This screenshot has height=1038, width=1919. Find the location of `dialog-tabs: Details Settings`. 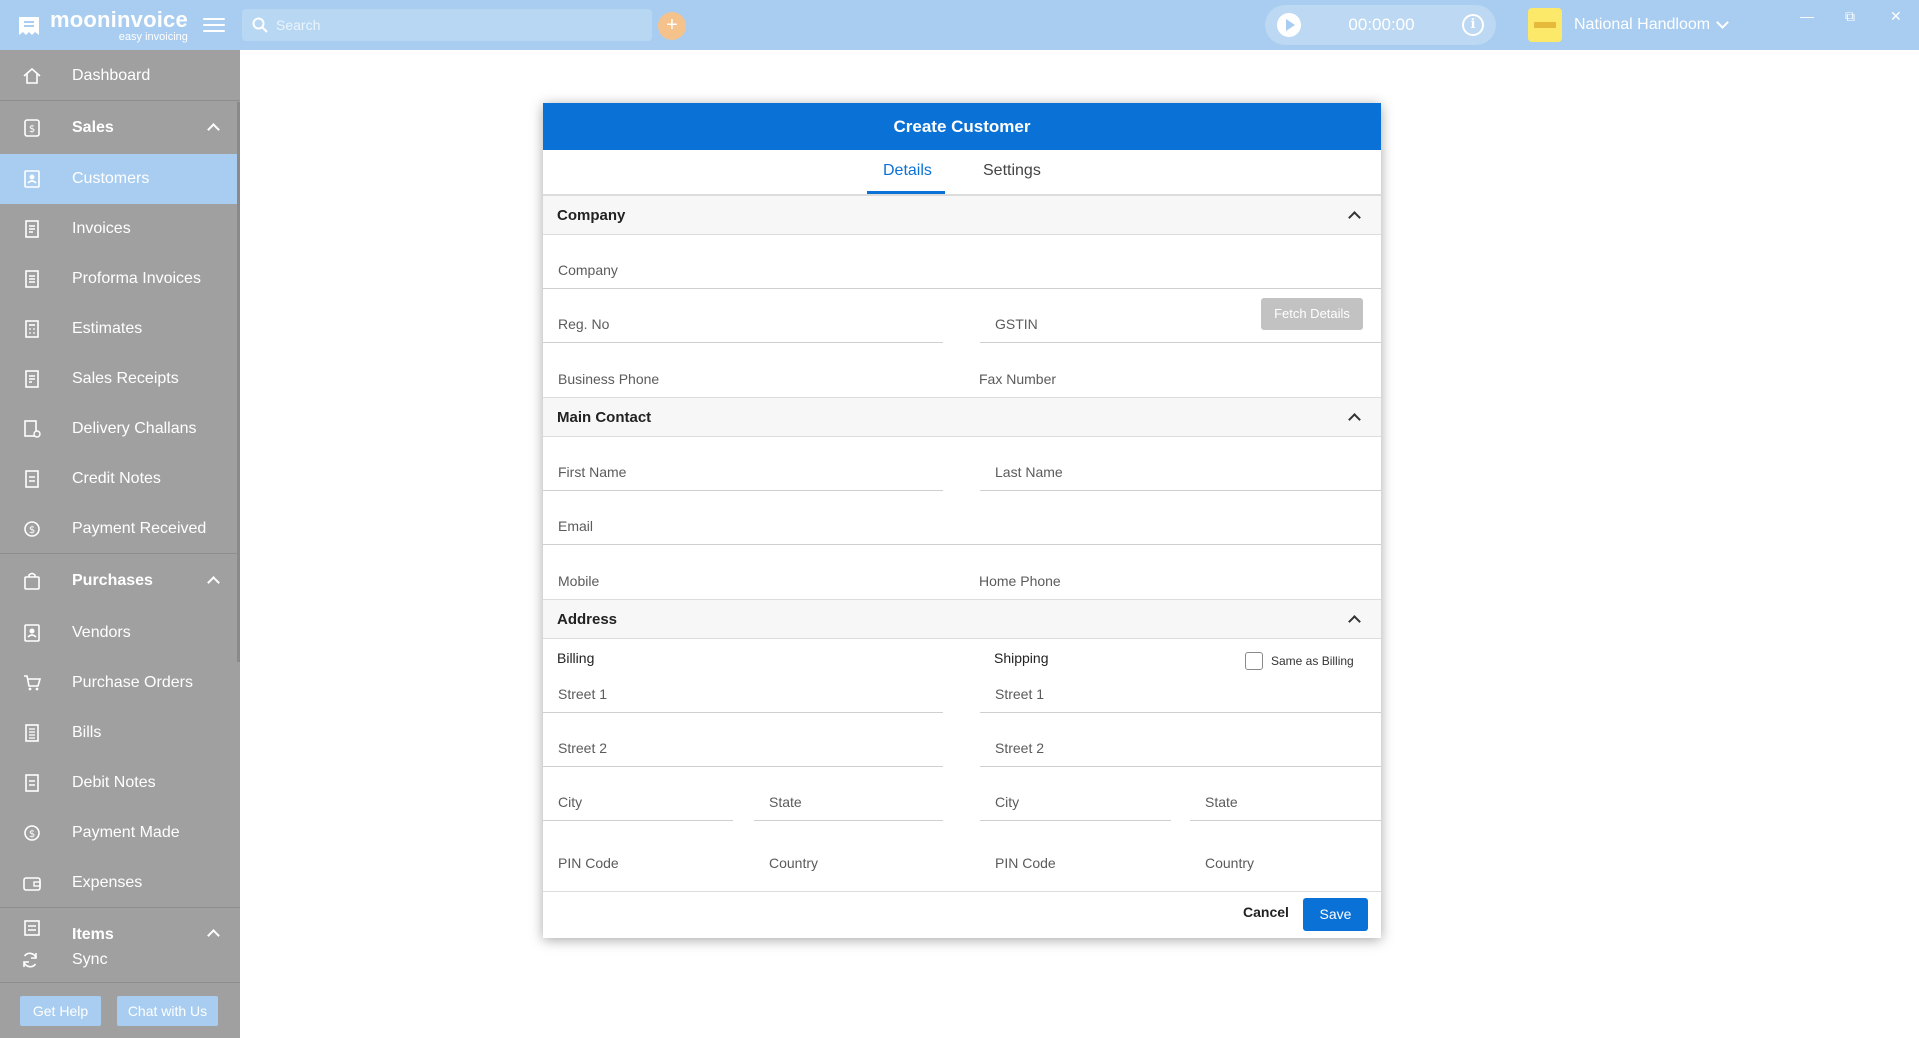

dialog-tabs: Details Settings is located at coordinates (962, 172).